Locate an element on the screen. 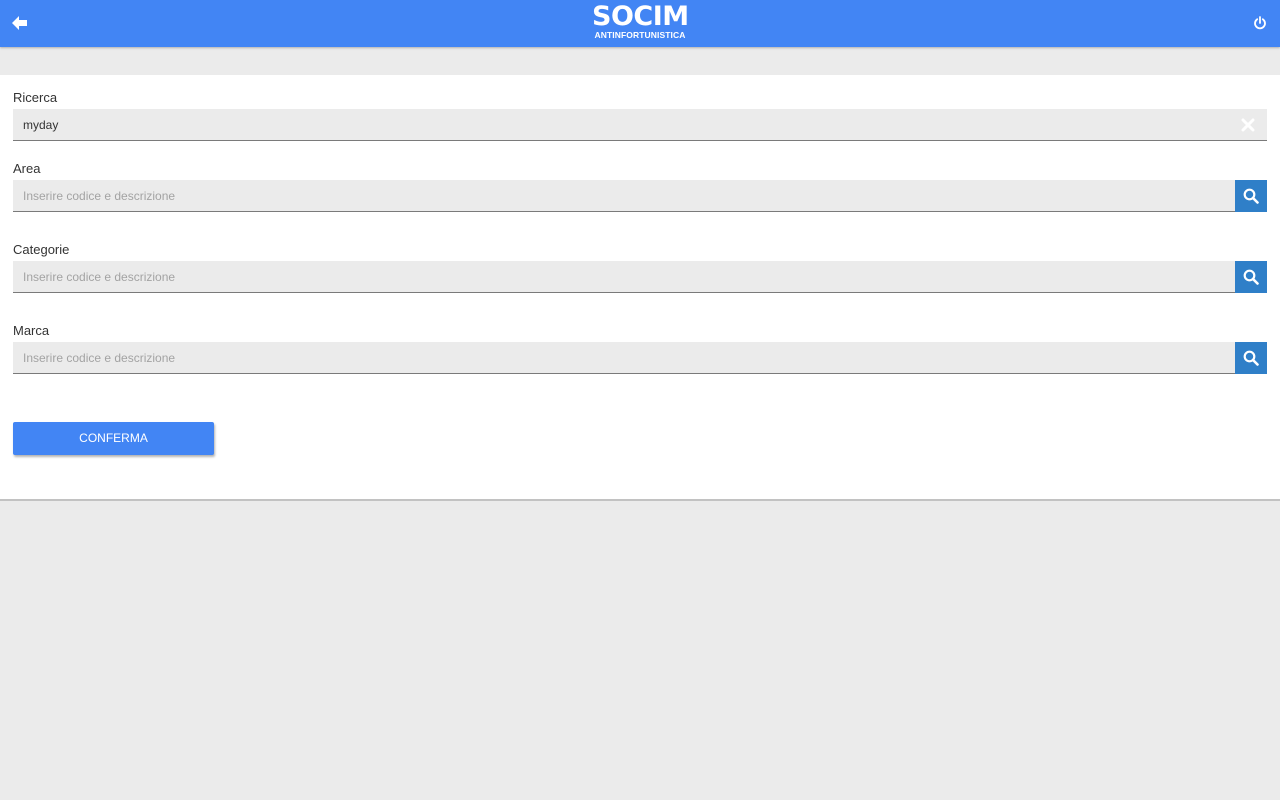  ricerca-field is located at coordinates (640, 125).